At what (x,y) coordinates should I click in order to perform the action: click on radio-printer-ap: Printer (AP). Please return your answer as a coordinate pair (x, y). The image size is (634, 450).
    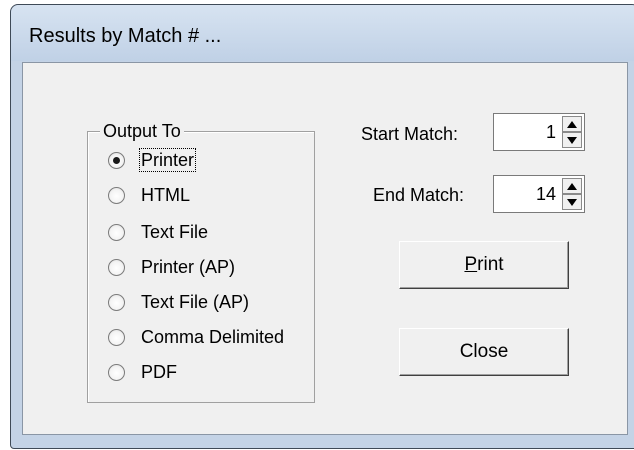
    Looking at the image, I should click on (172, 267).